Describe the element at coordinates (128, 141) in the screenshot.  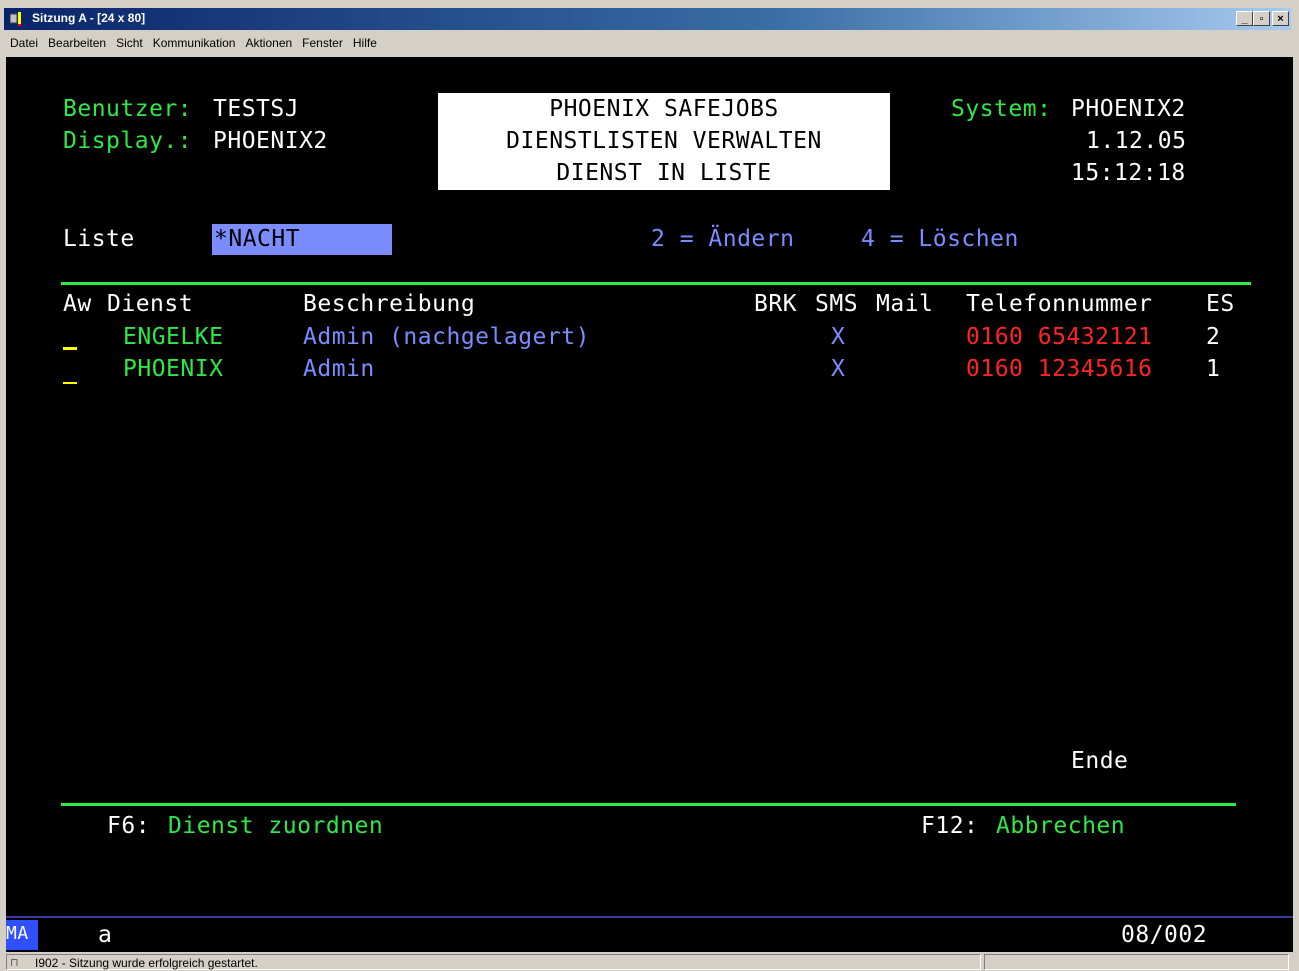
I see `display-label: Display.:` at that location.